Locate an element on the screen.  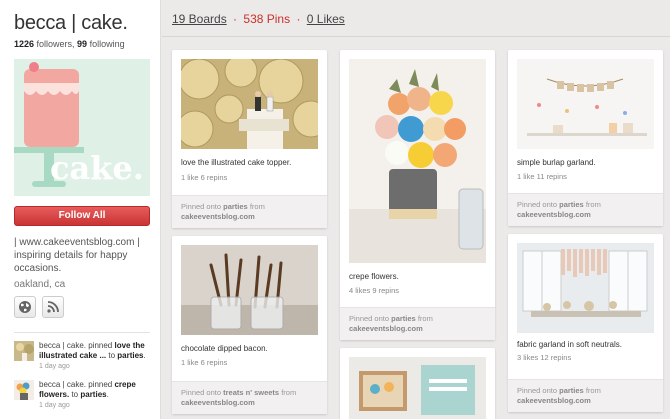
pin-card is located at coordinates (417, 383).